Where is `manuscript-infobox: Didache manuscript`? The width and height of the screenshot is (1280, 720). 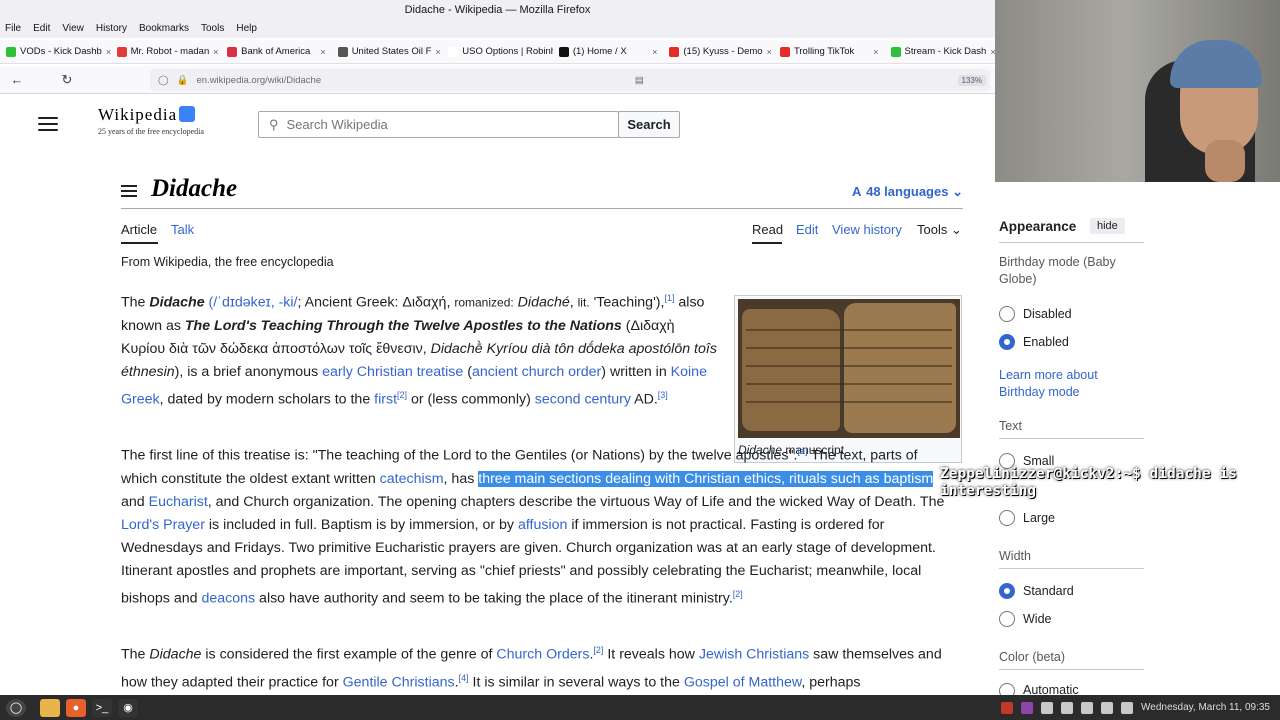 manuscript-infobox: Didache manuscript is located at coordinates (848, 379).